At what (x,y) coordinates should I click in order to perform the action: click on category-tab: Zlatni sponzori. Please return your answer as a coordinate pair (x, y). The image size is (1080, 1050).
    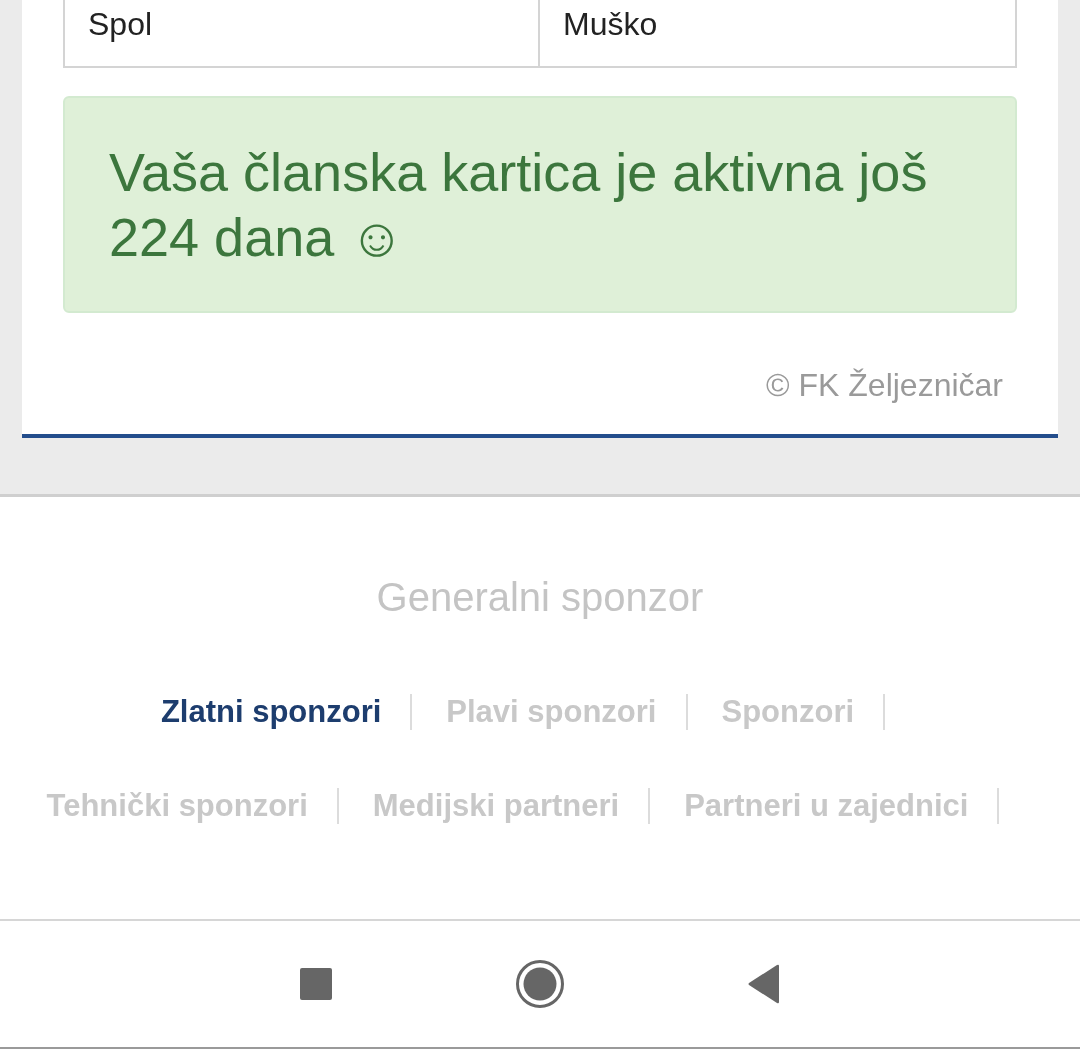
    Looking at the image, I should click on (271, 712).